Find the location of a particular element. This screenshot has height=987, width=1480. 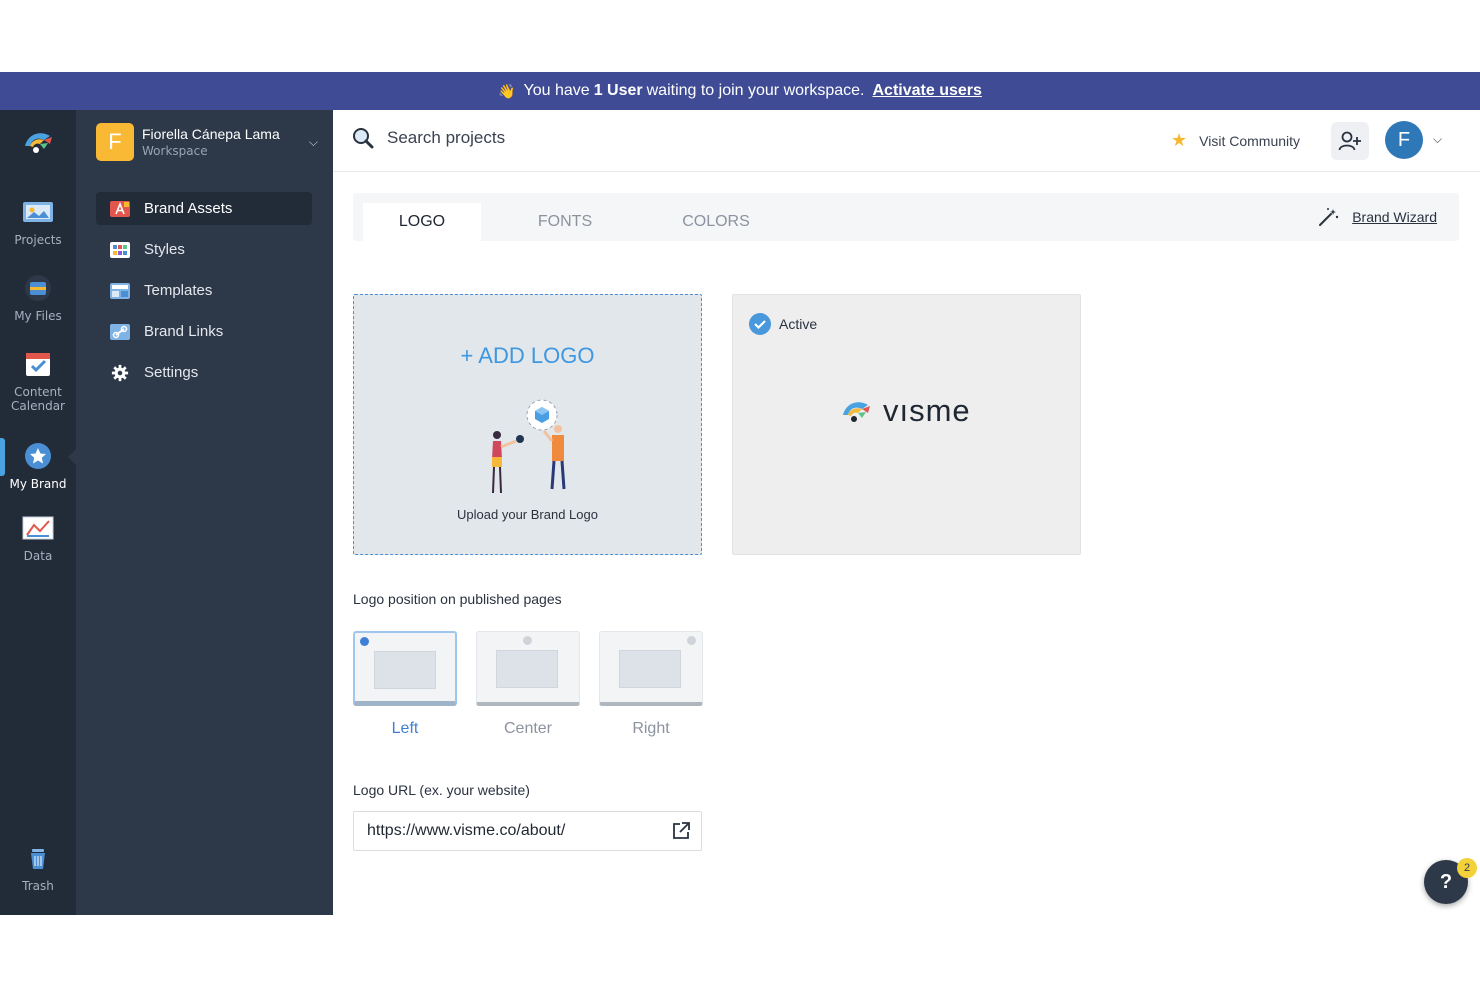

rail-item-my-files: My Files is located at coordinates (38, 298).